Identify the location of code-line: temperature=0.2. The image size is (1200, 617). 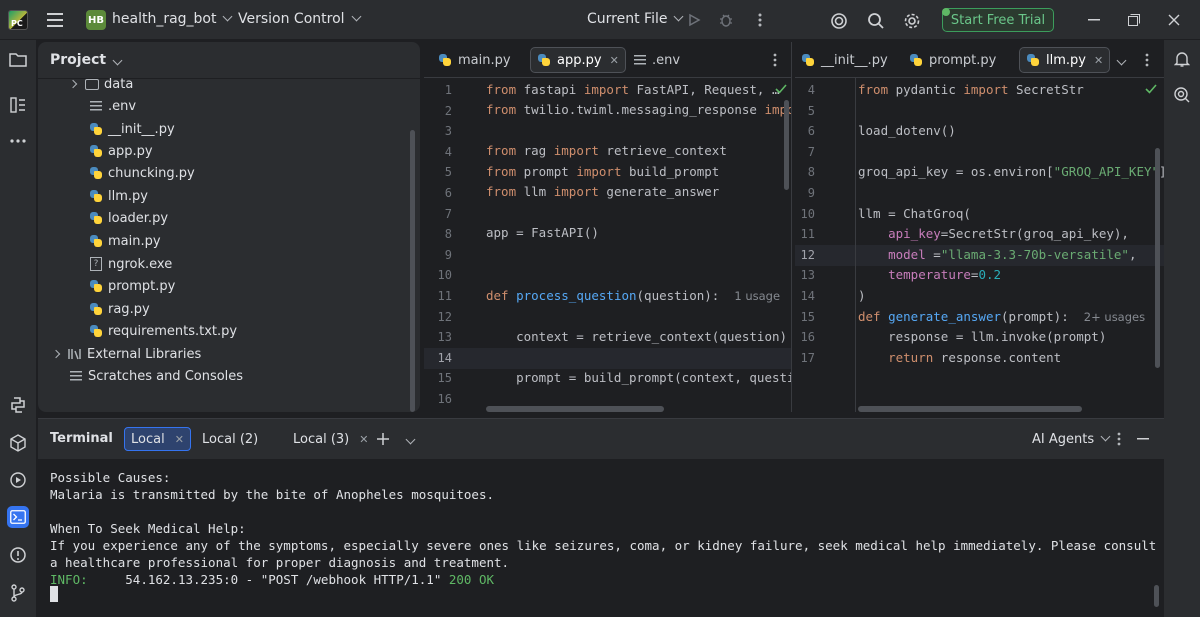
(929, 274).